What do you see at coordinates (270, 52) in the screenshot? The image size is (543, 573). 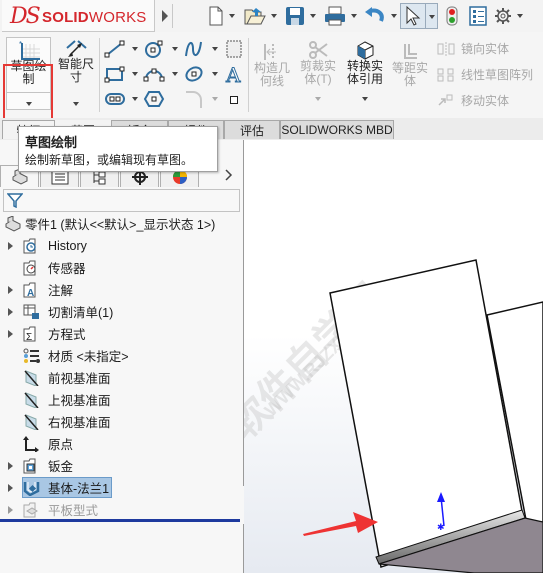 I see `construction-geometry-icon` at bounding box center [270, 52].